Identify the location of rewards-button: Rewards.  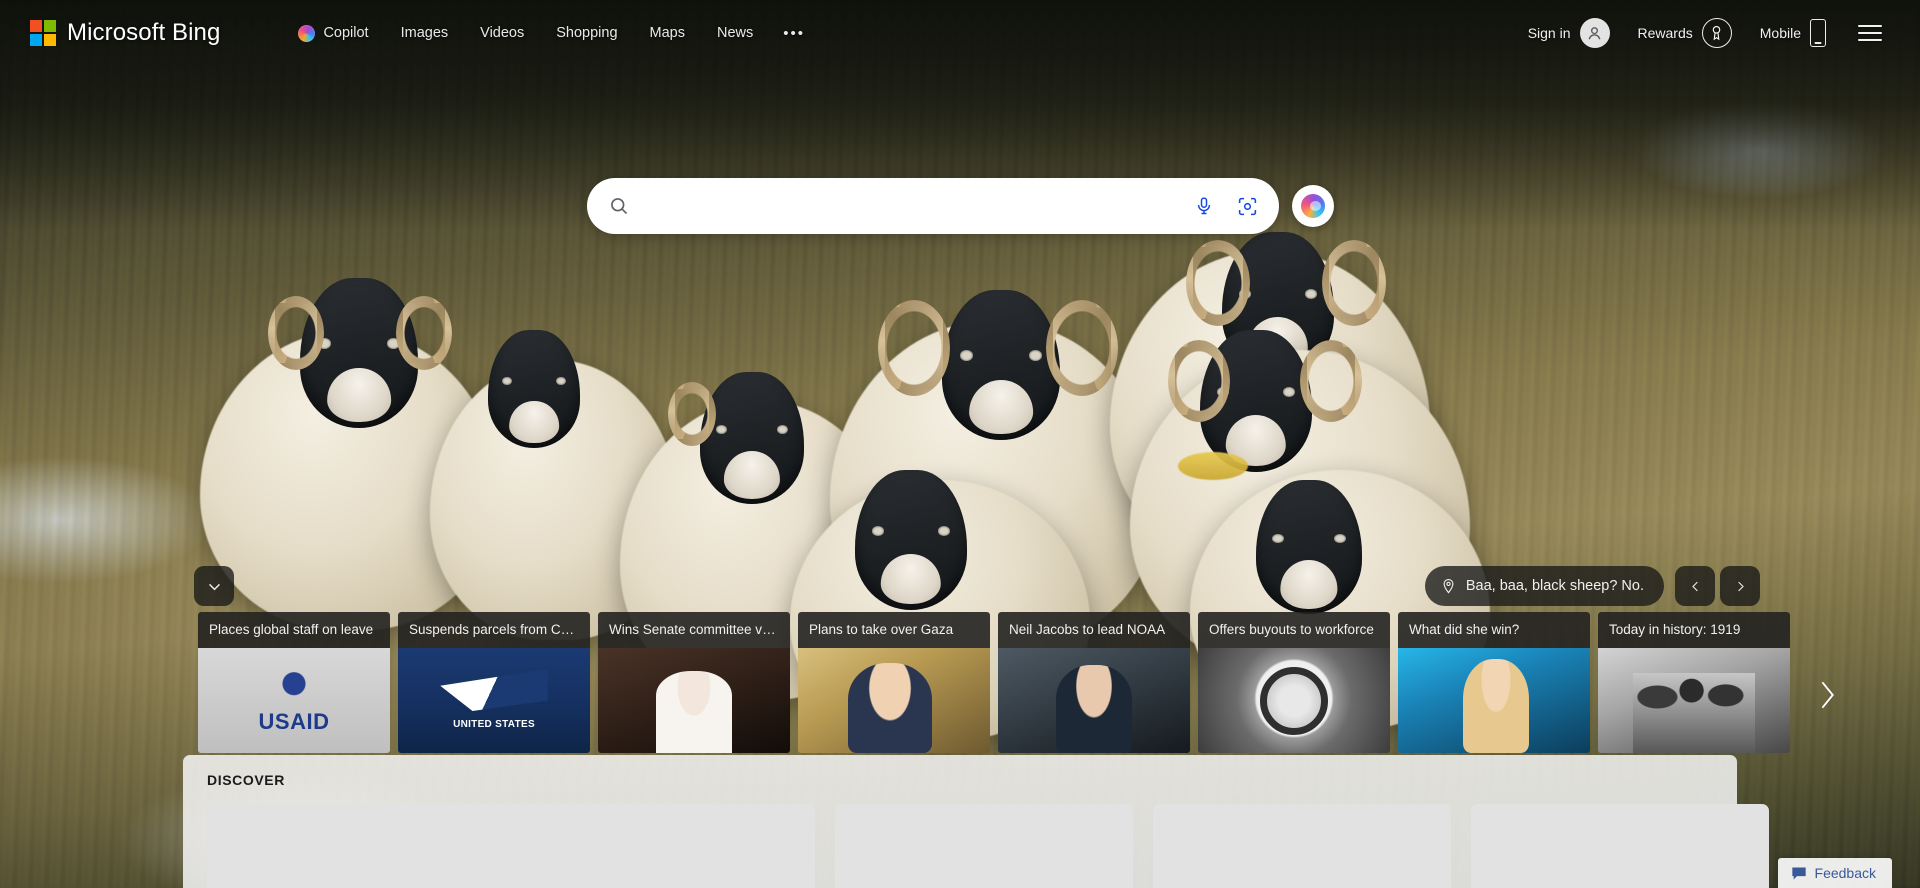
(1685, 33).